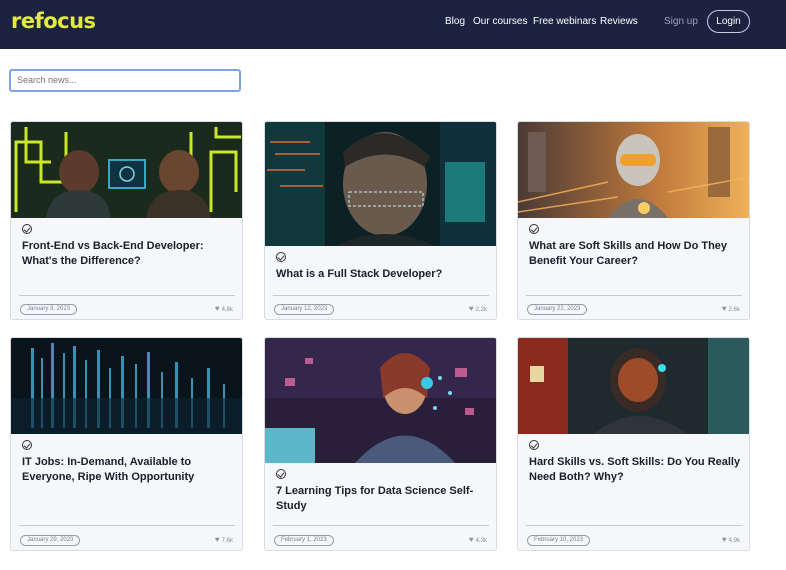 This screenshot has height=570, width=786. I want to click on search-input, so click(125, 80).